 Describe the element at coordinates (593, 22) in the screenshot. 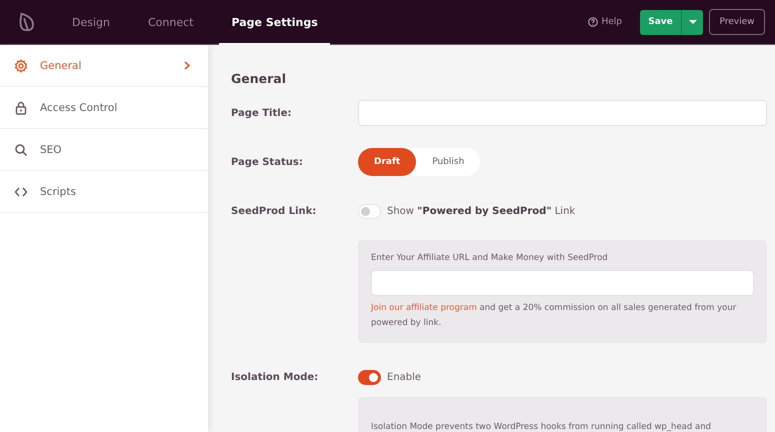

I see `help-icon` at that location.